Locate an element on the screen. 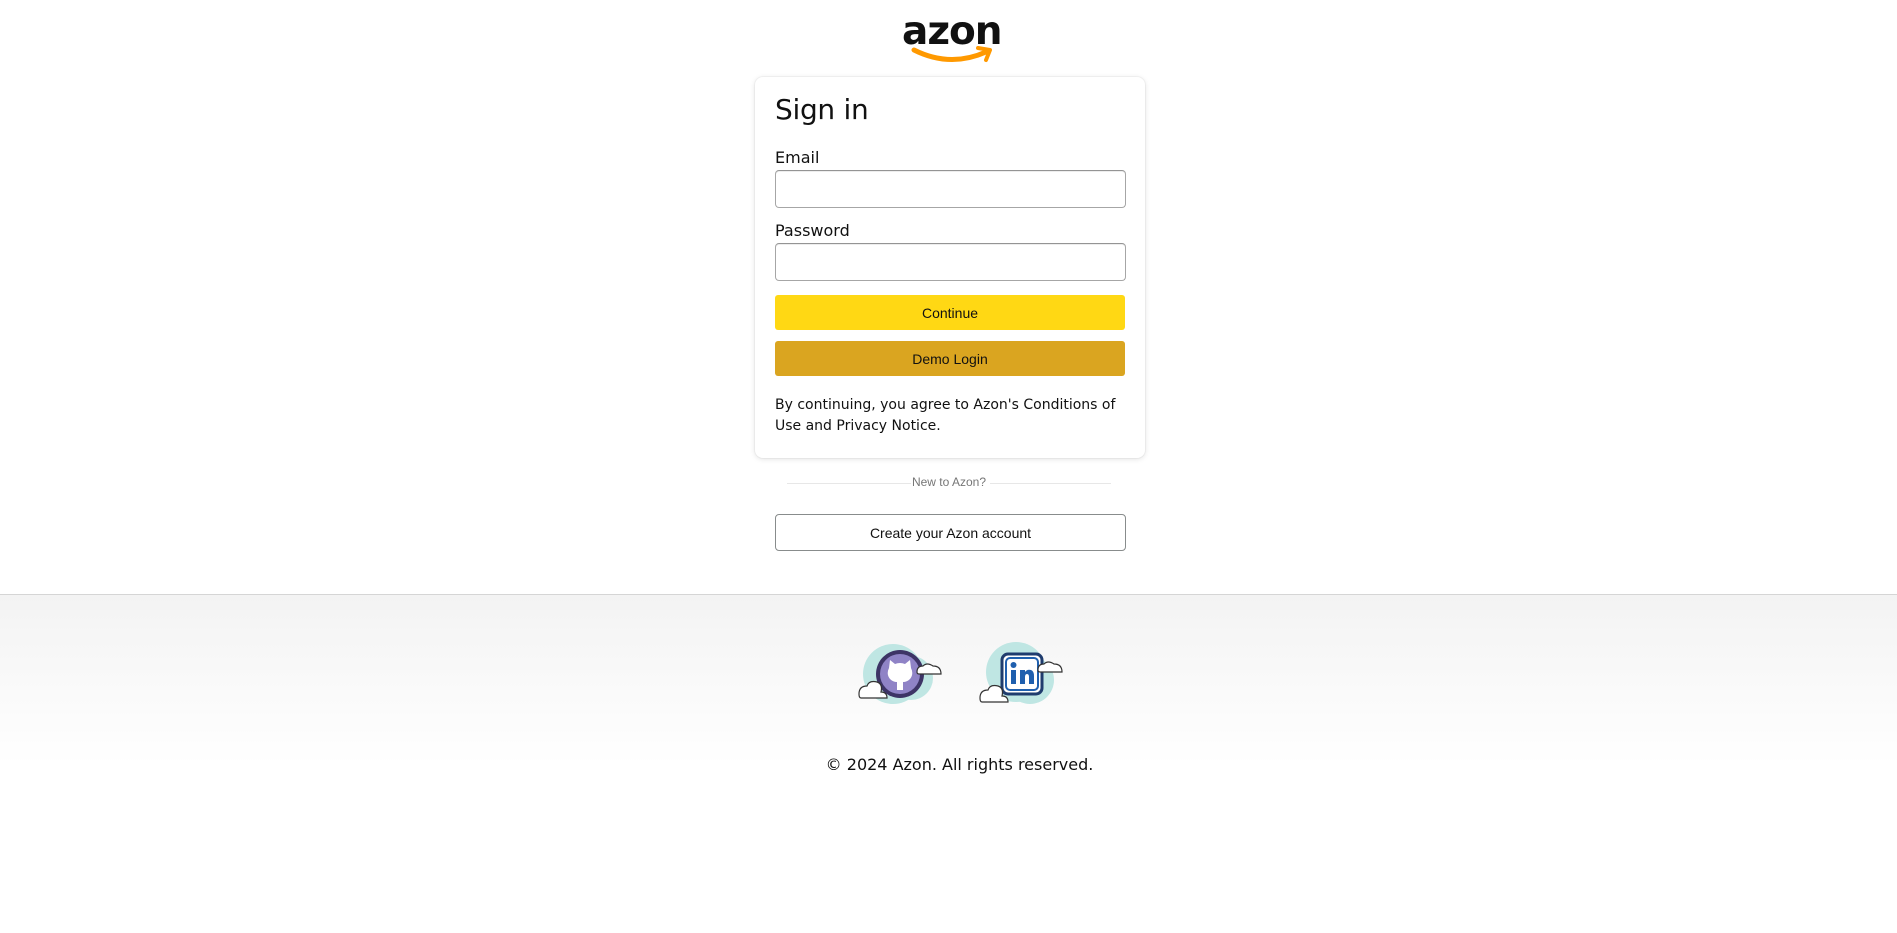  new-customer-divider: New to Azon? is located at coordinates (949, 483).